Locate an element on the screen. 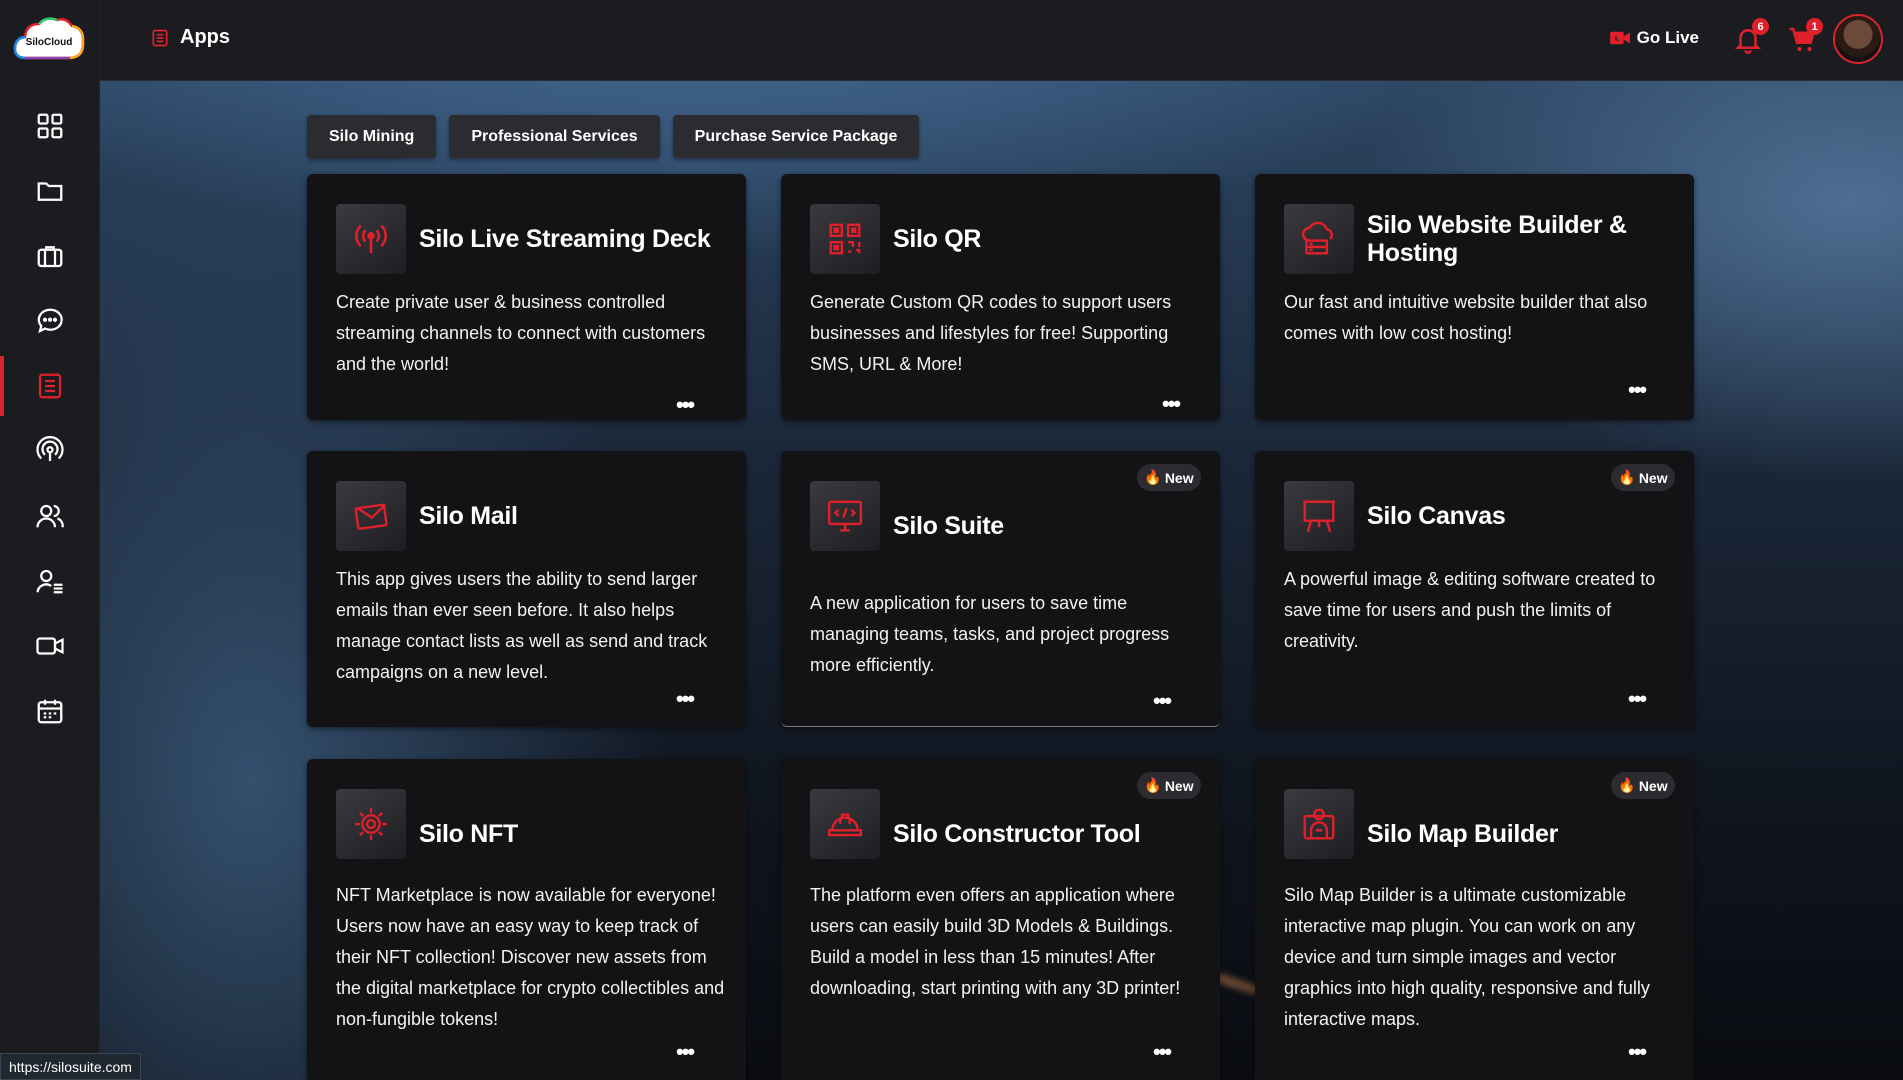 This screenshot has height=1080, width=1903. page-title: Apps is located at coordinates (190, 37).